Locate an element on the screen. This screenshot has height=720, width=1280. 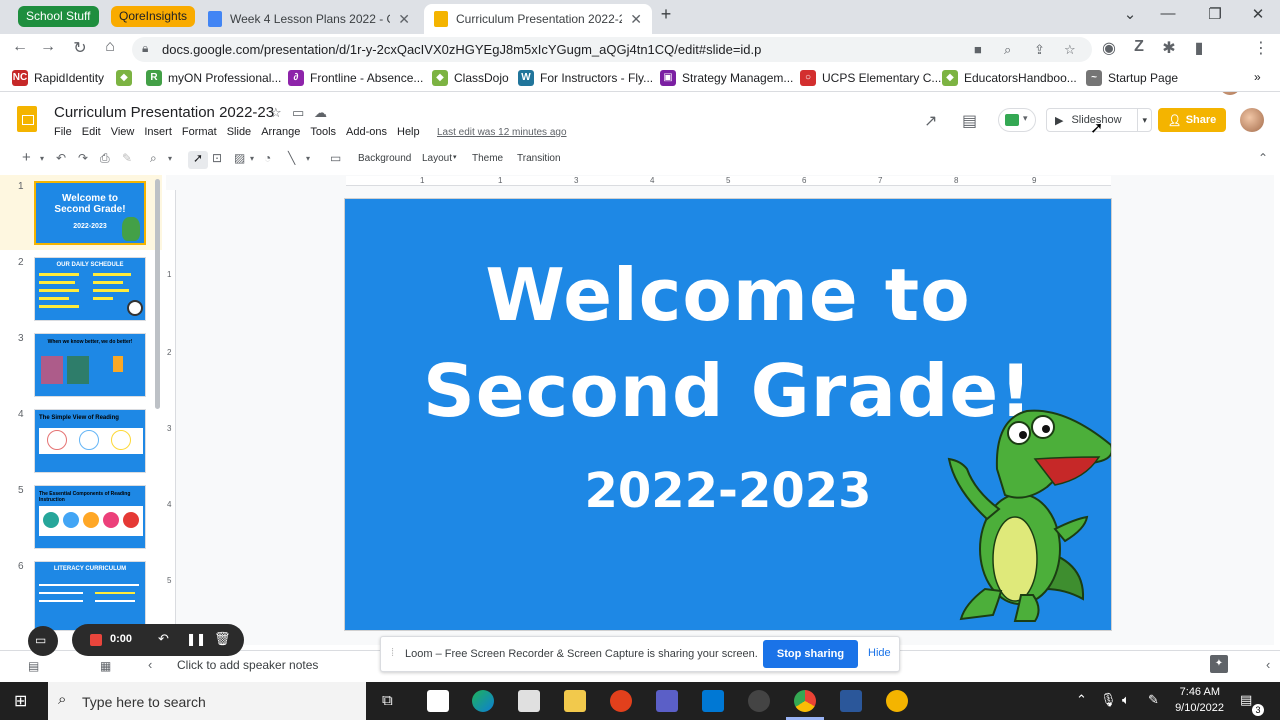
pen-icon: ✎ is located at coordinates (1153, 700).